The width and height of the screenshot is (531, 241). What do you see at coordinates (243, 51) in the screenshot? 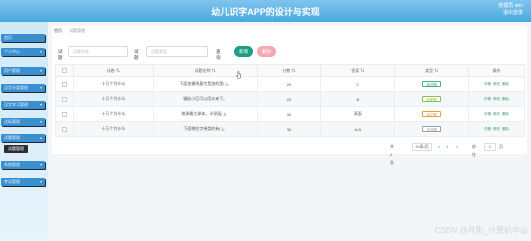
I see `add-button: 新增` at bounding box center [243, 51].